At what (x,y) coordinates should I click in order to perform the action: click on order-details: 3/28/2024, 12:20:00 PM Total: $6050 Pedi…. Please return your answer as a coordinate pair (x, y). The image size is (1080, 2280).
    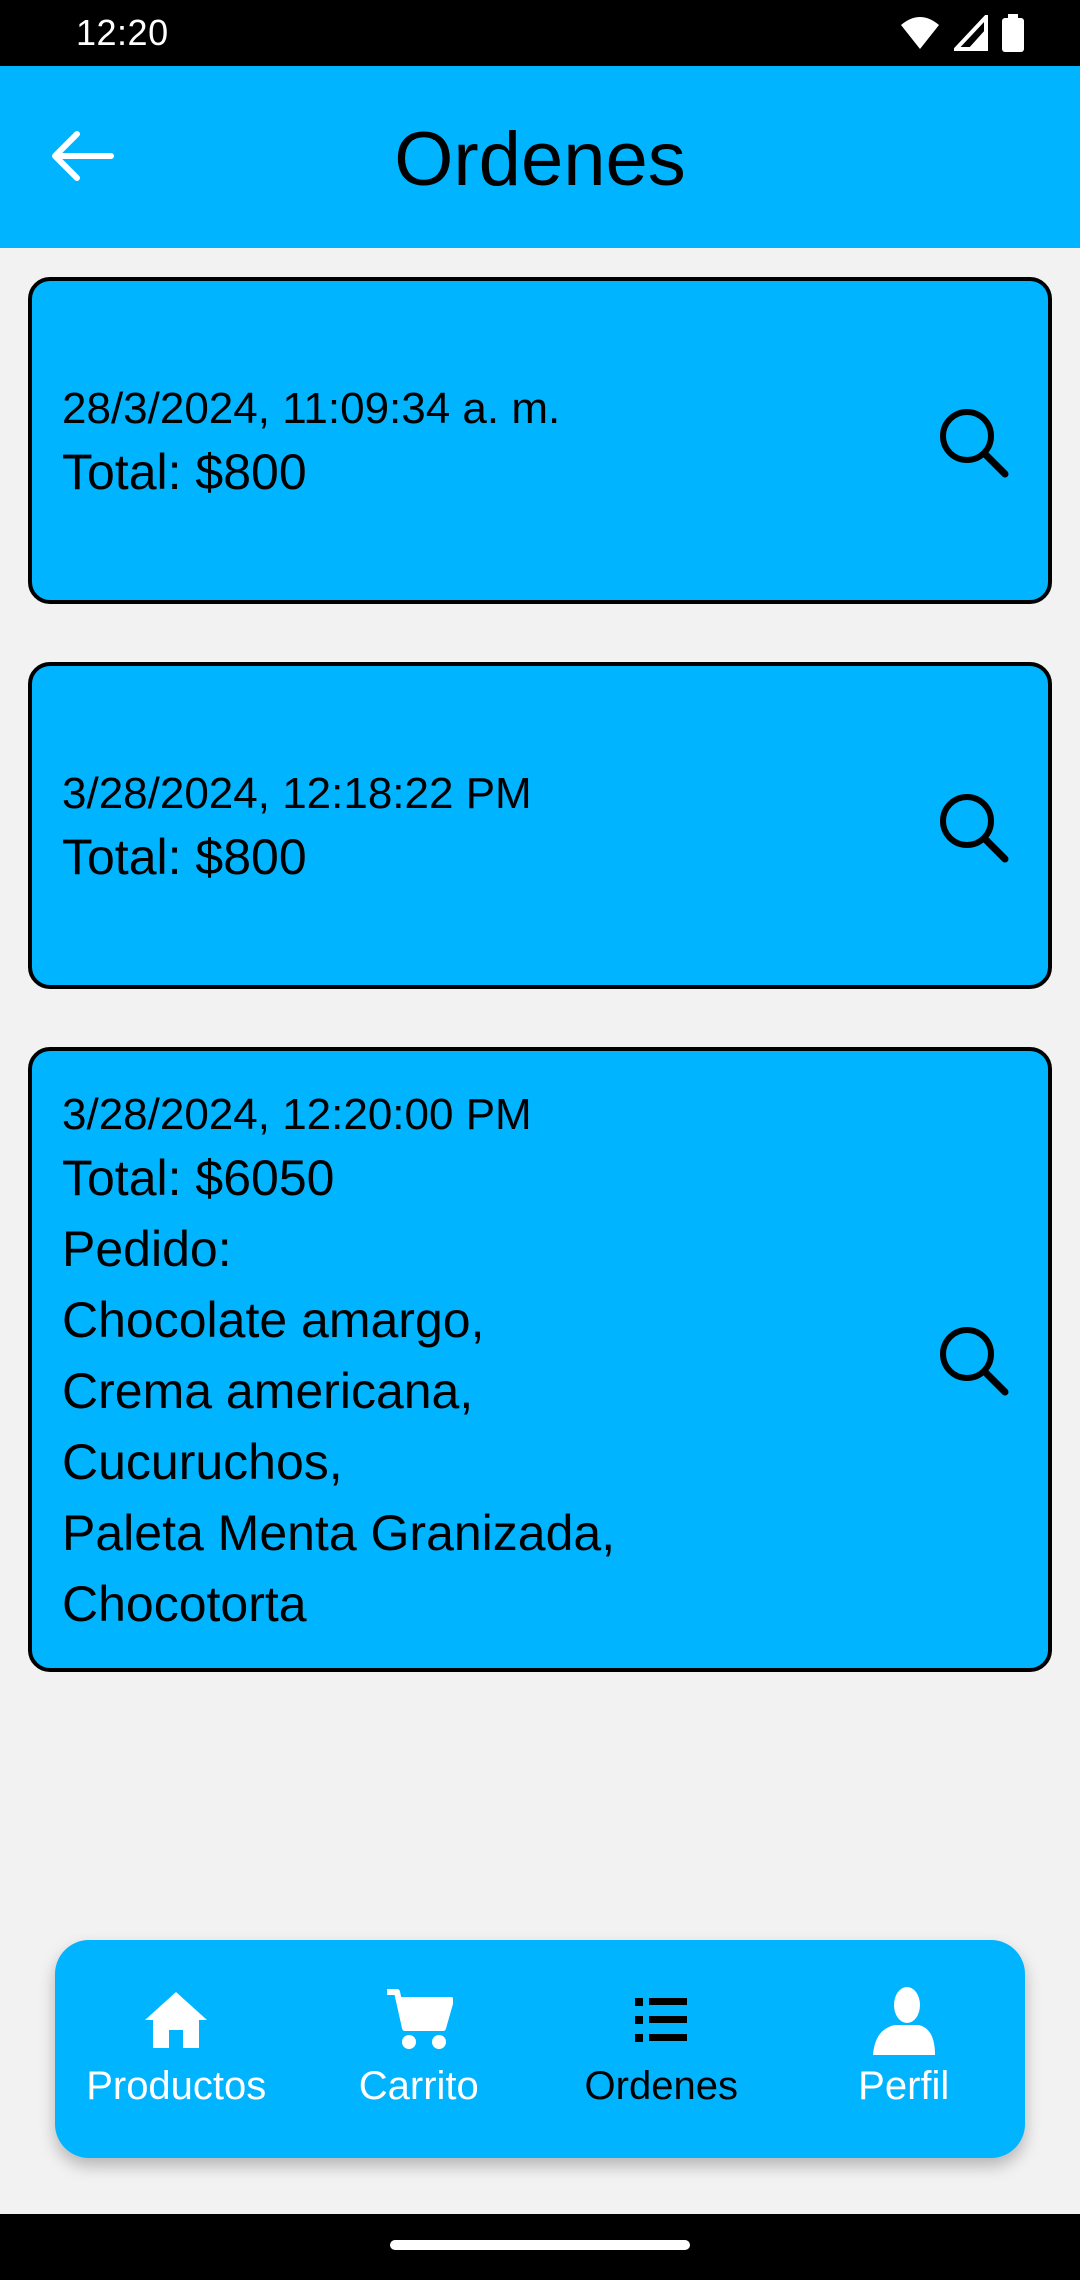
    Looking at the image, I should click on (338, 1361).